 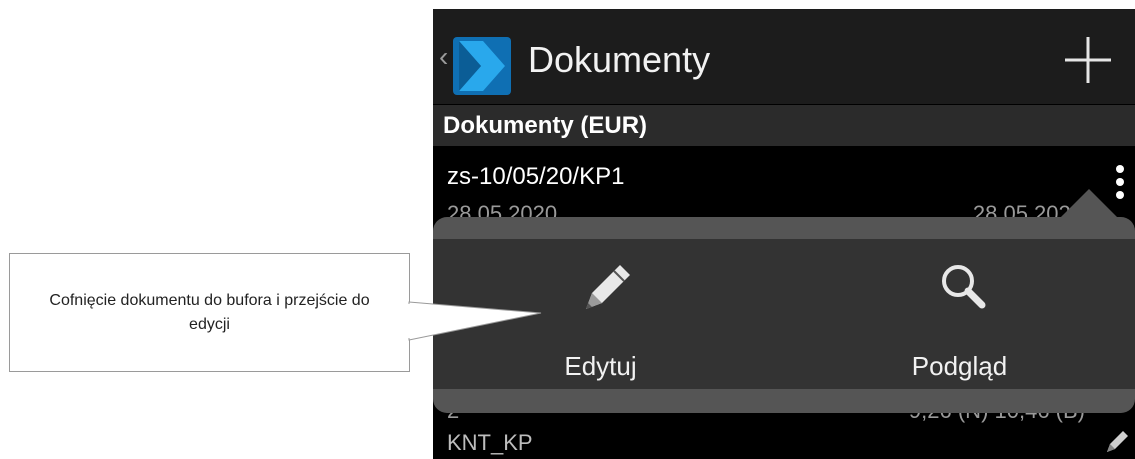 What do you see at coordinates (1089, 203) in the screenshot?
I see `popup-arrow` at bounding box center [1089, 203].